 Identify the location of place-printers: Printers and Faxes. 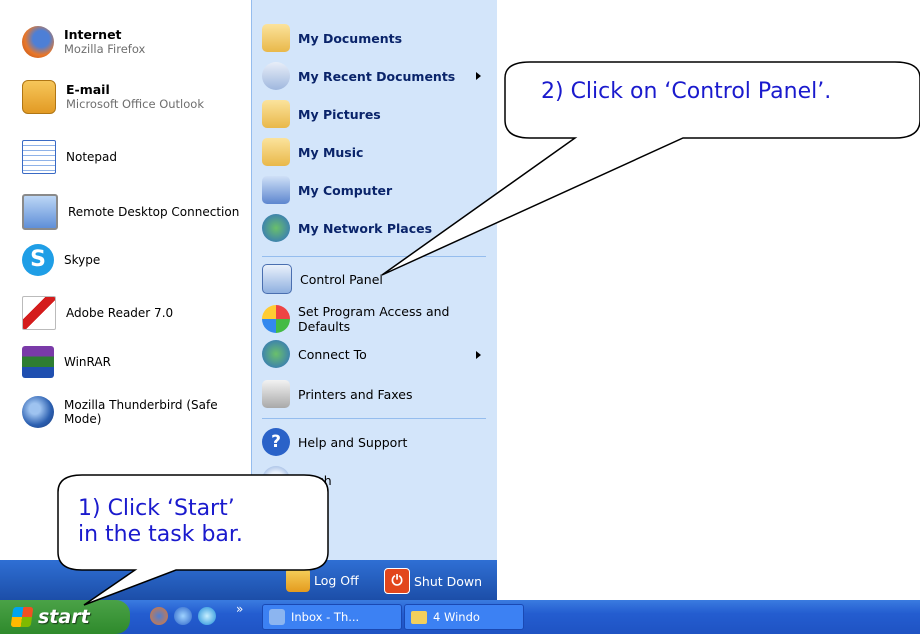
(337, 394).